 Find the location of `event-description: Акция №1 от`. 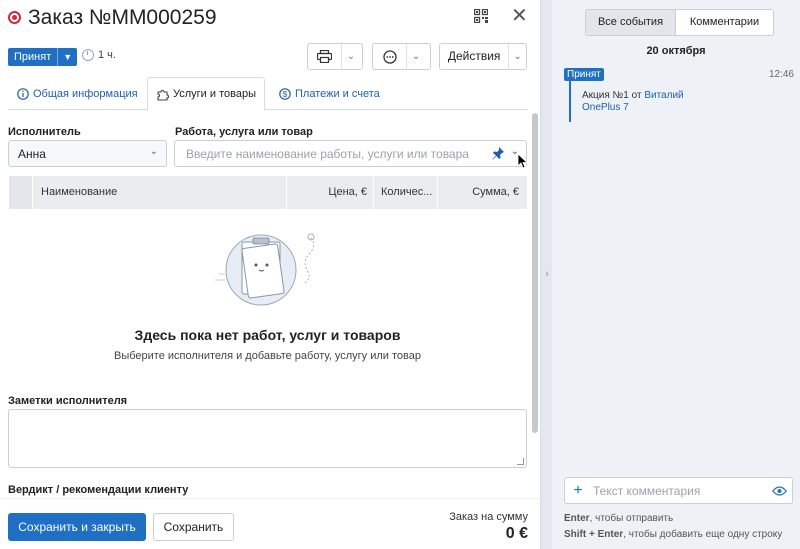

event-description: Акция №1 от is located at coordinates (613, 95).